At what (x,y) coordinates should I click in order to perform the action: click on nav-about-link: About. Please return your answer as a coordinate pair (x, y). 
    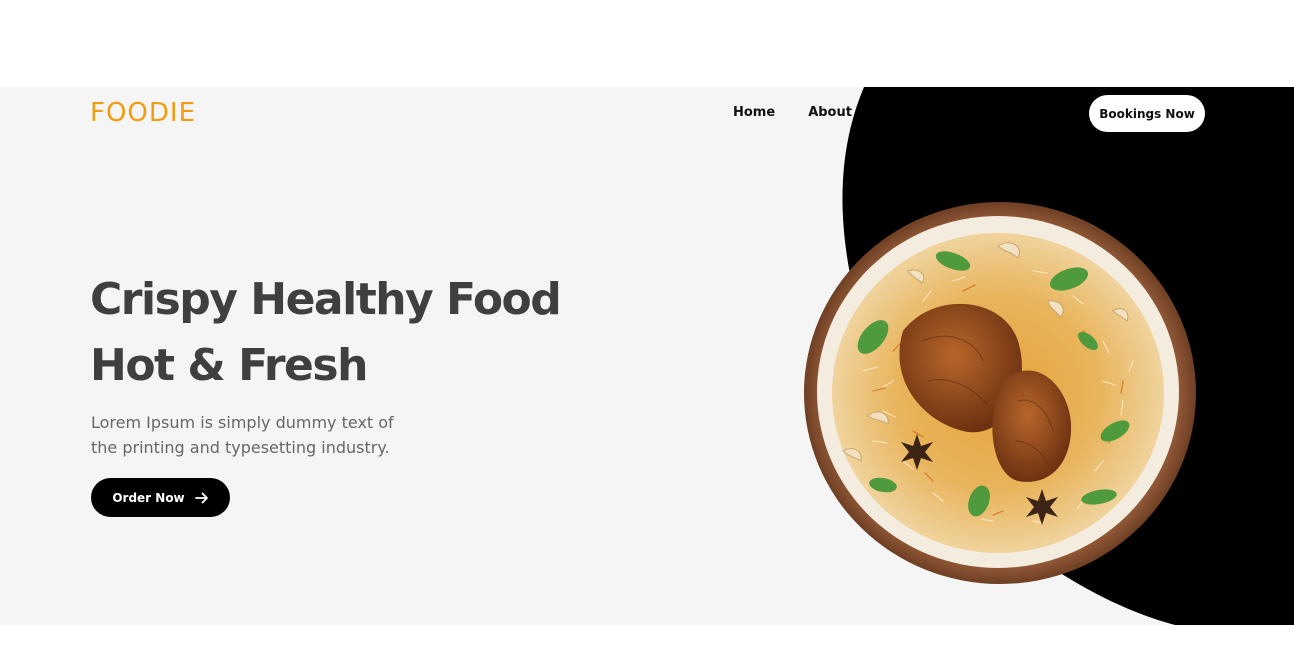
    Looking at the image, I should click on (830, 113).